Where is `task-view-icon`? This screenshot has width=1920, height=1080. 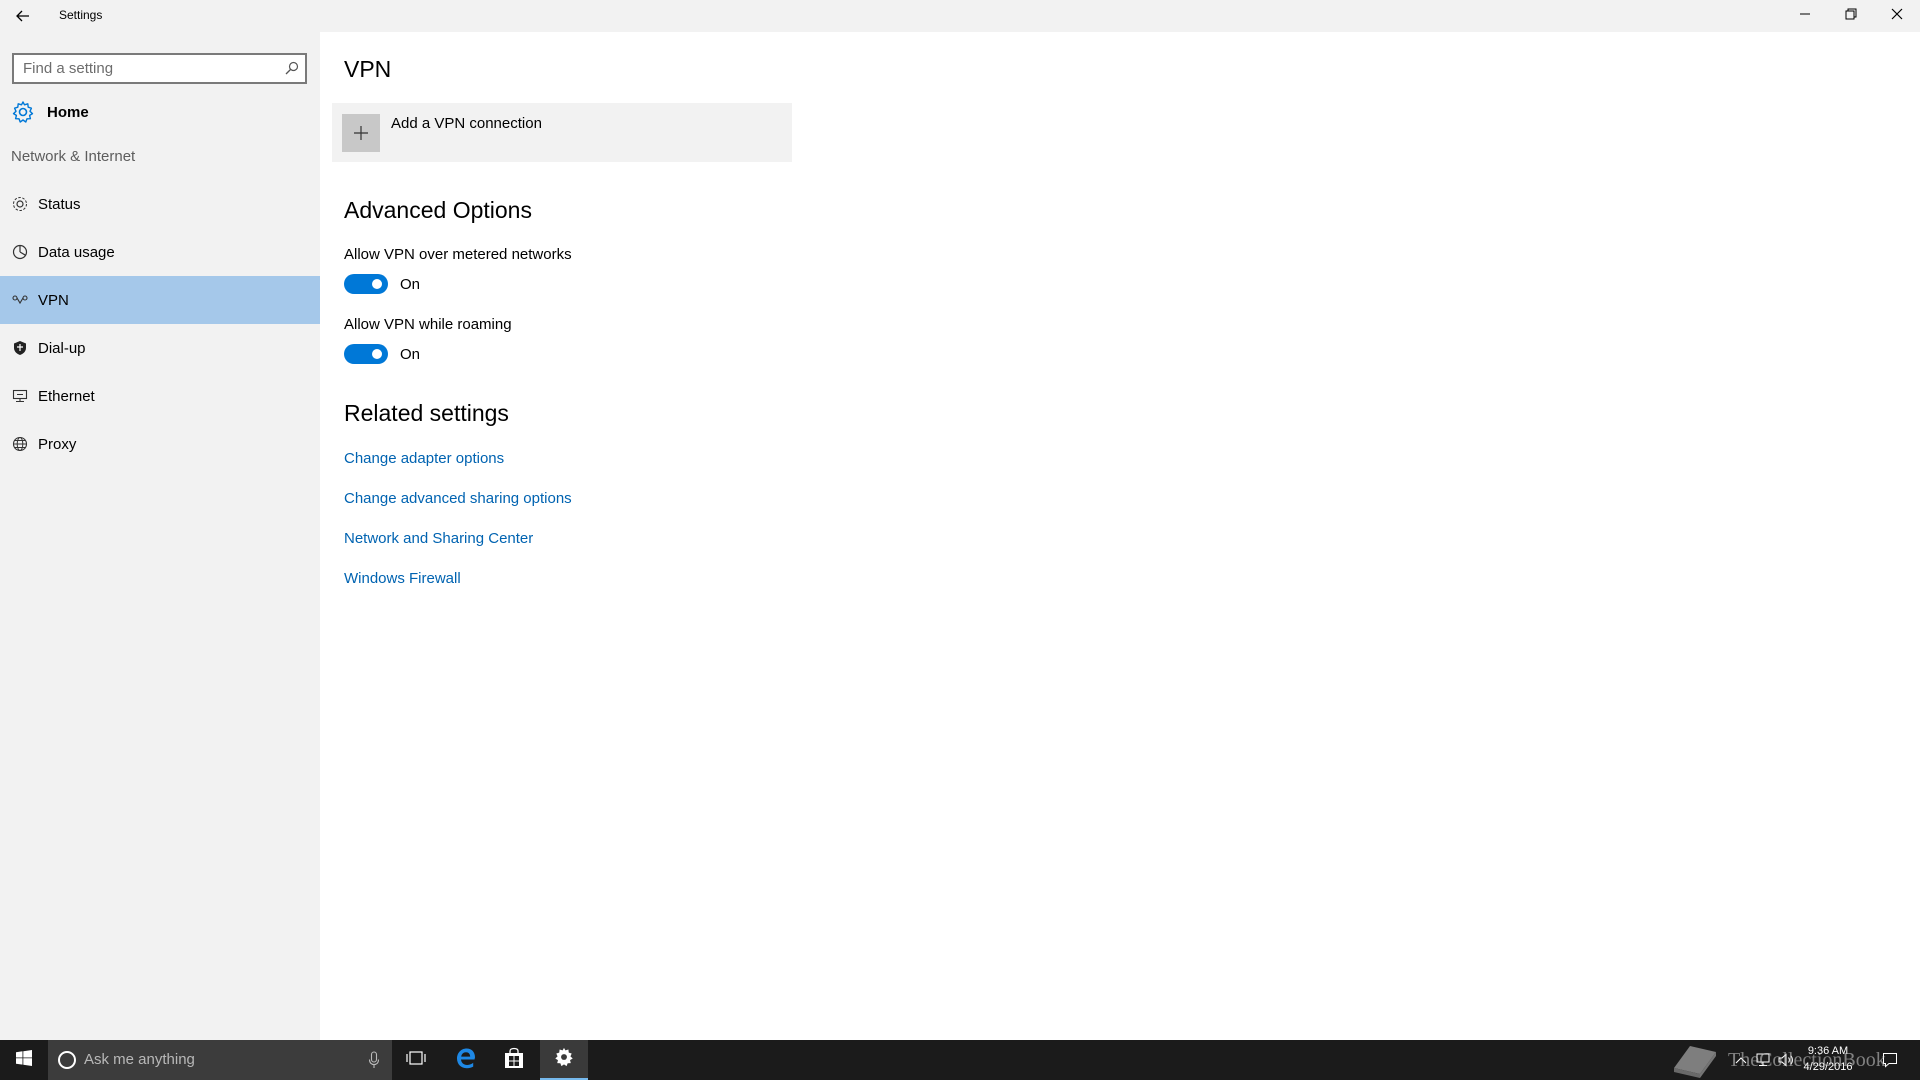
task-view-icon is located at coordinates (416, 1060).